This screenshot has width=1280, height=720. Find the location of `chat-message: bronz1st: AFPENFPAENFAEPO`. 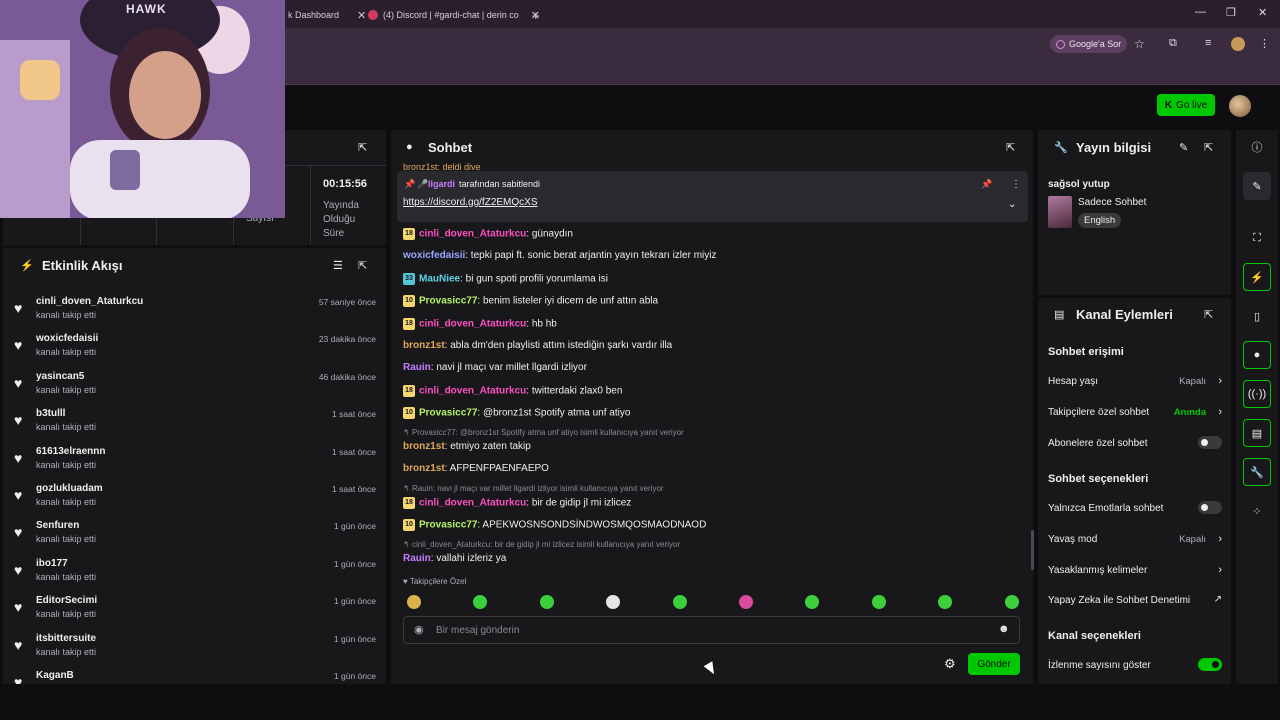

chat-message: bronz1st: AFPENFPAENFAEPO is located at coordinates (476, 468).